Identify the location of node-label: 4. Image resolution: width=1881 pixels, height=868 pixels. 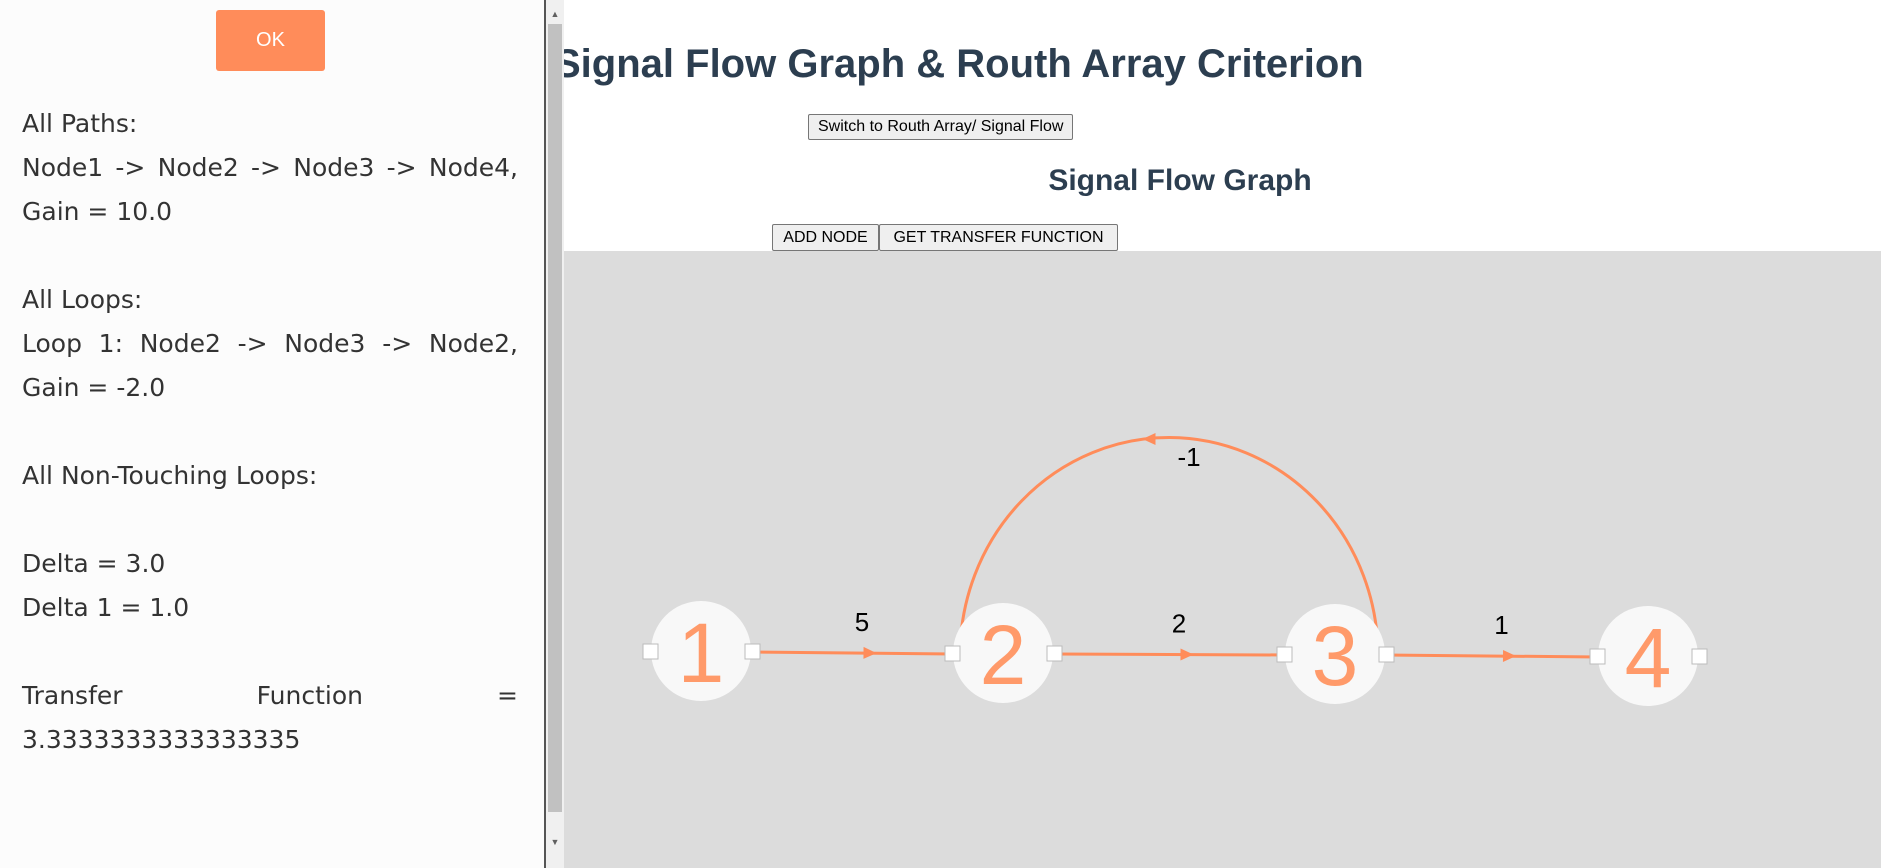
(1648, 658).